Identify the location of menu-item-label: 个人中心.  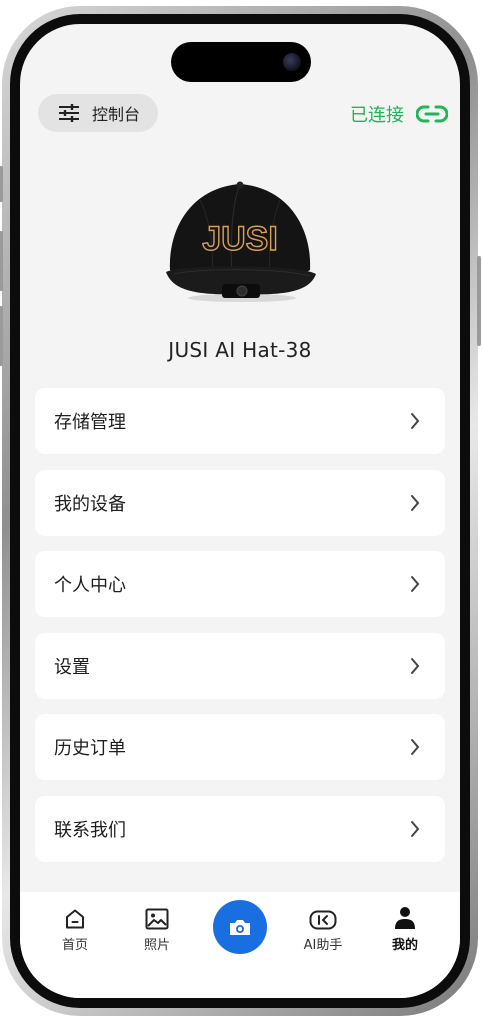
(90, 585).